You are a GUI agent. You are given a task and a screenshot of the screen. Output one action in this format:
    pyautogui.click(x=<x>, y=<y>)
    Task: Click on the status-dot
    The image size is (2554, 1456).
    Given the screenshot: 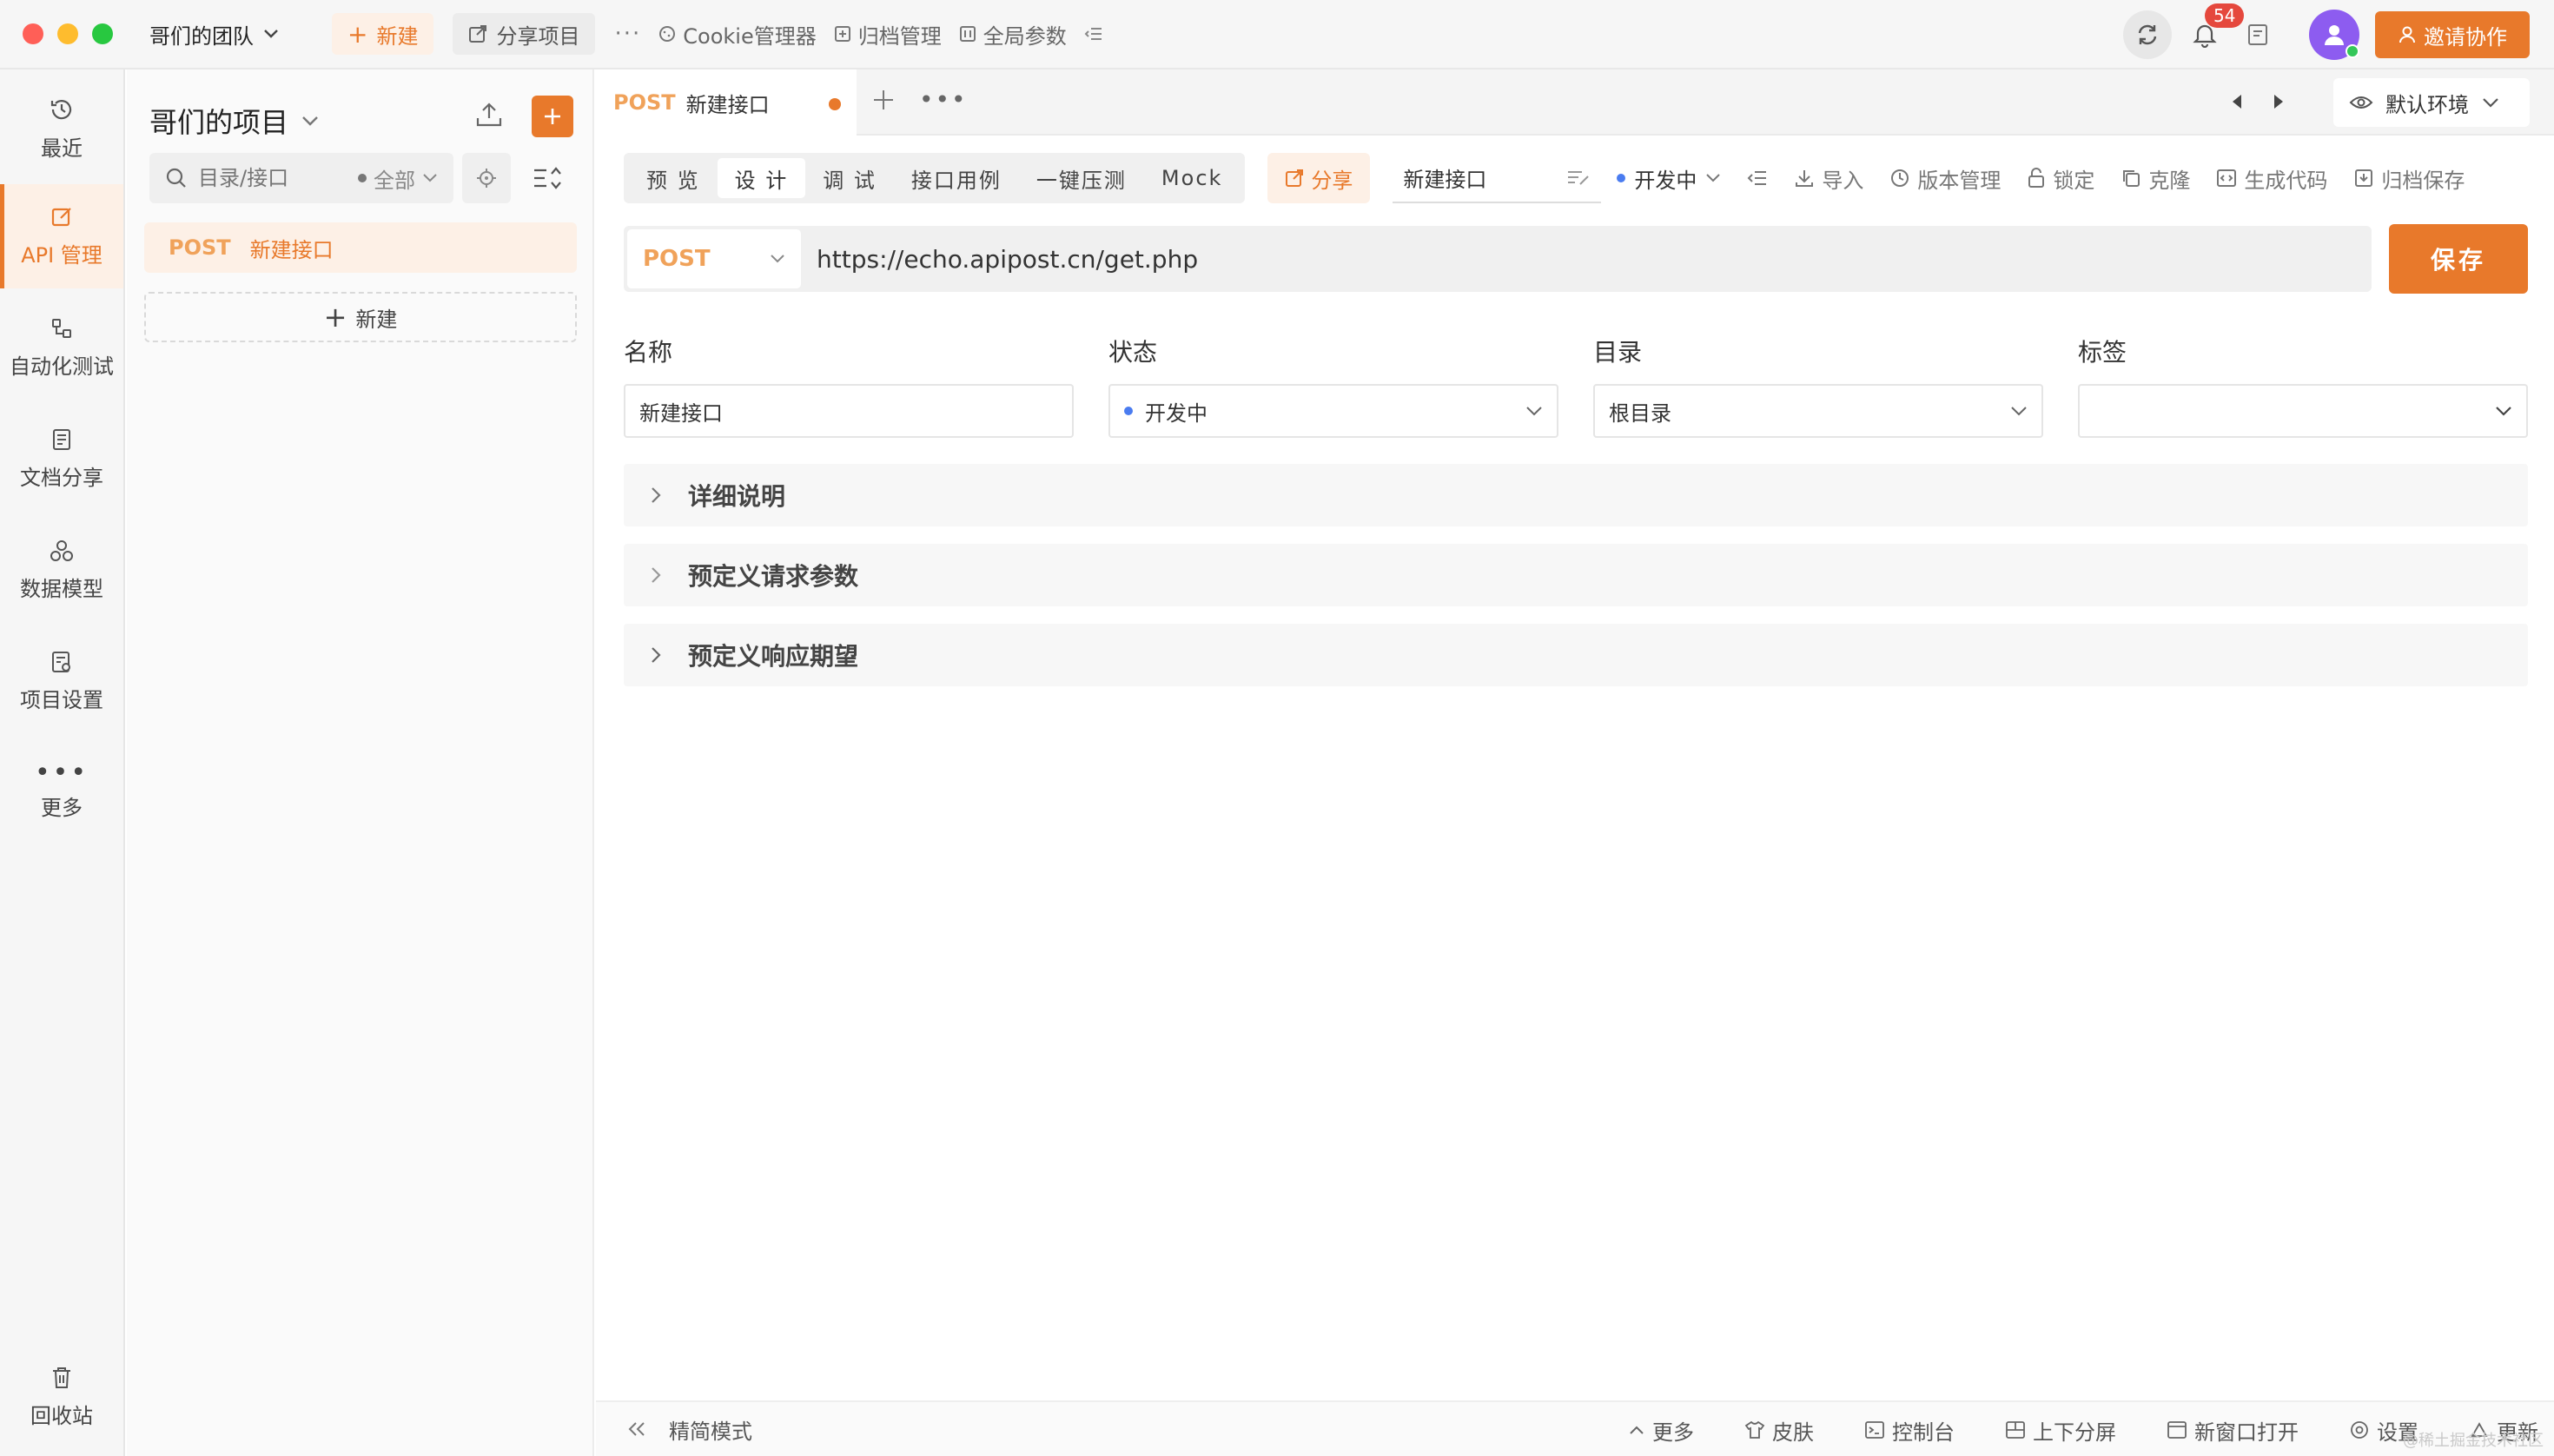 What is the action you would take?
    pyautogui.click(x=1622, y=178)
    